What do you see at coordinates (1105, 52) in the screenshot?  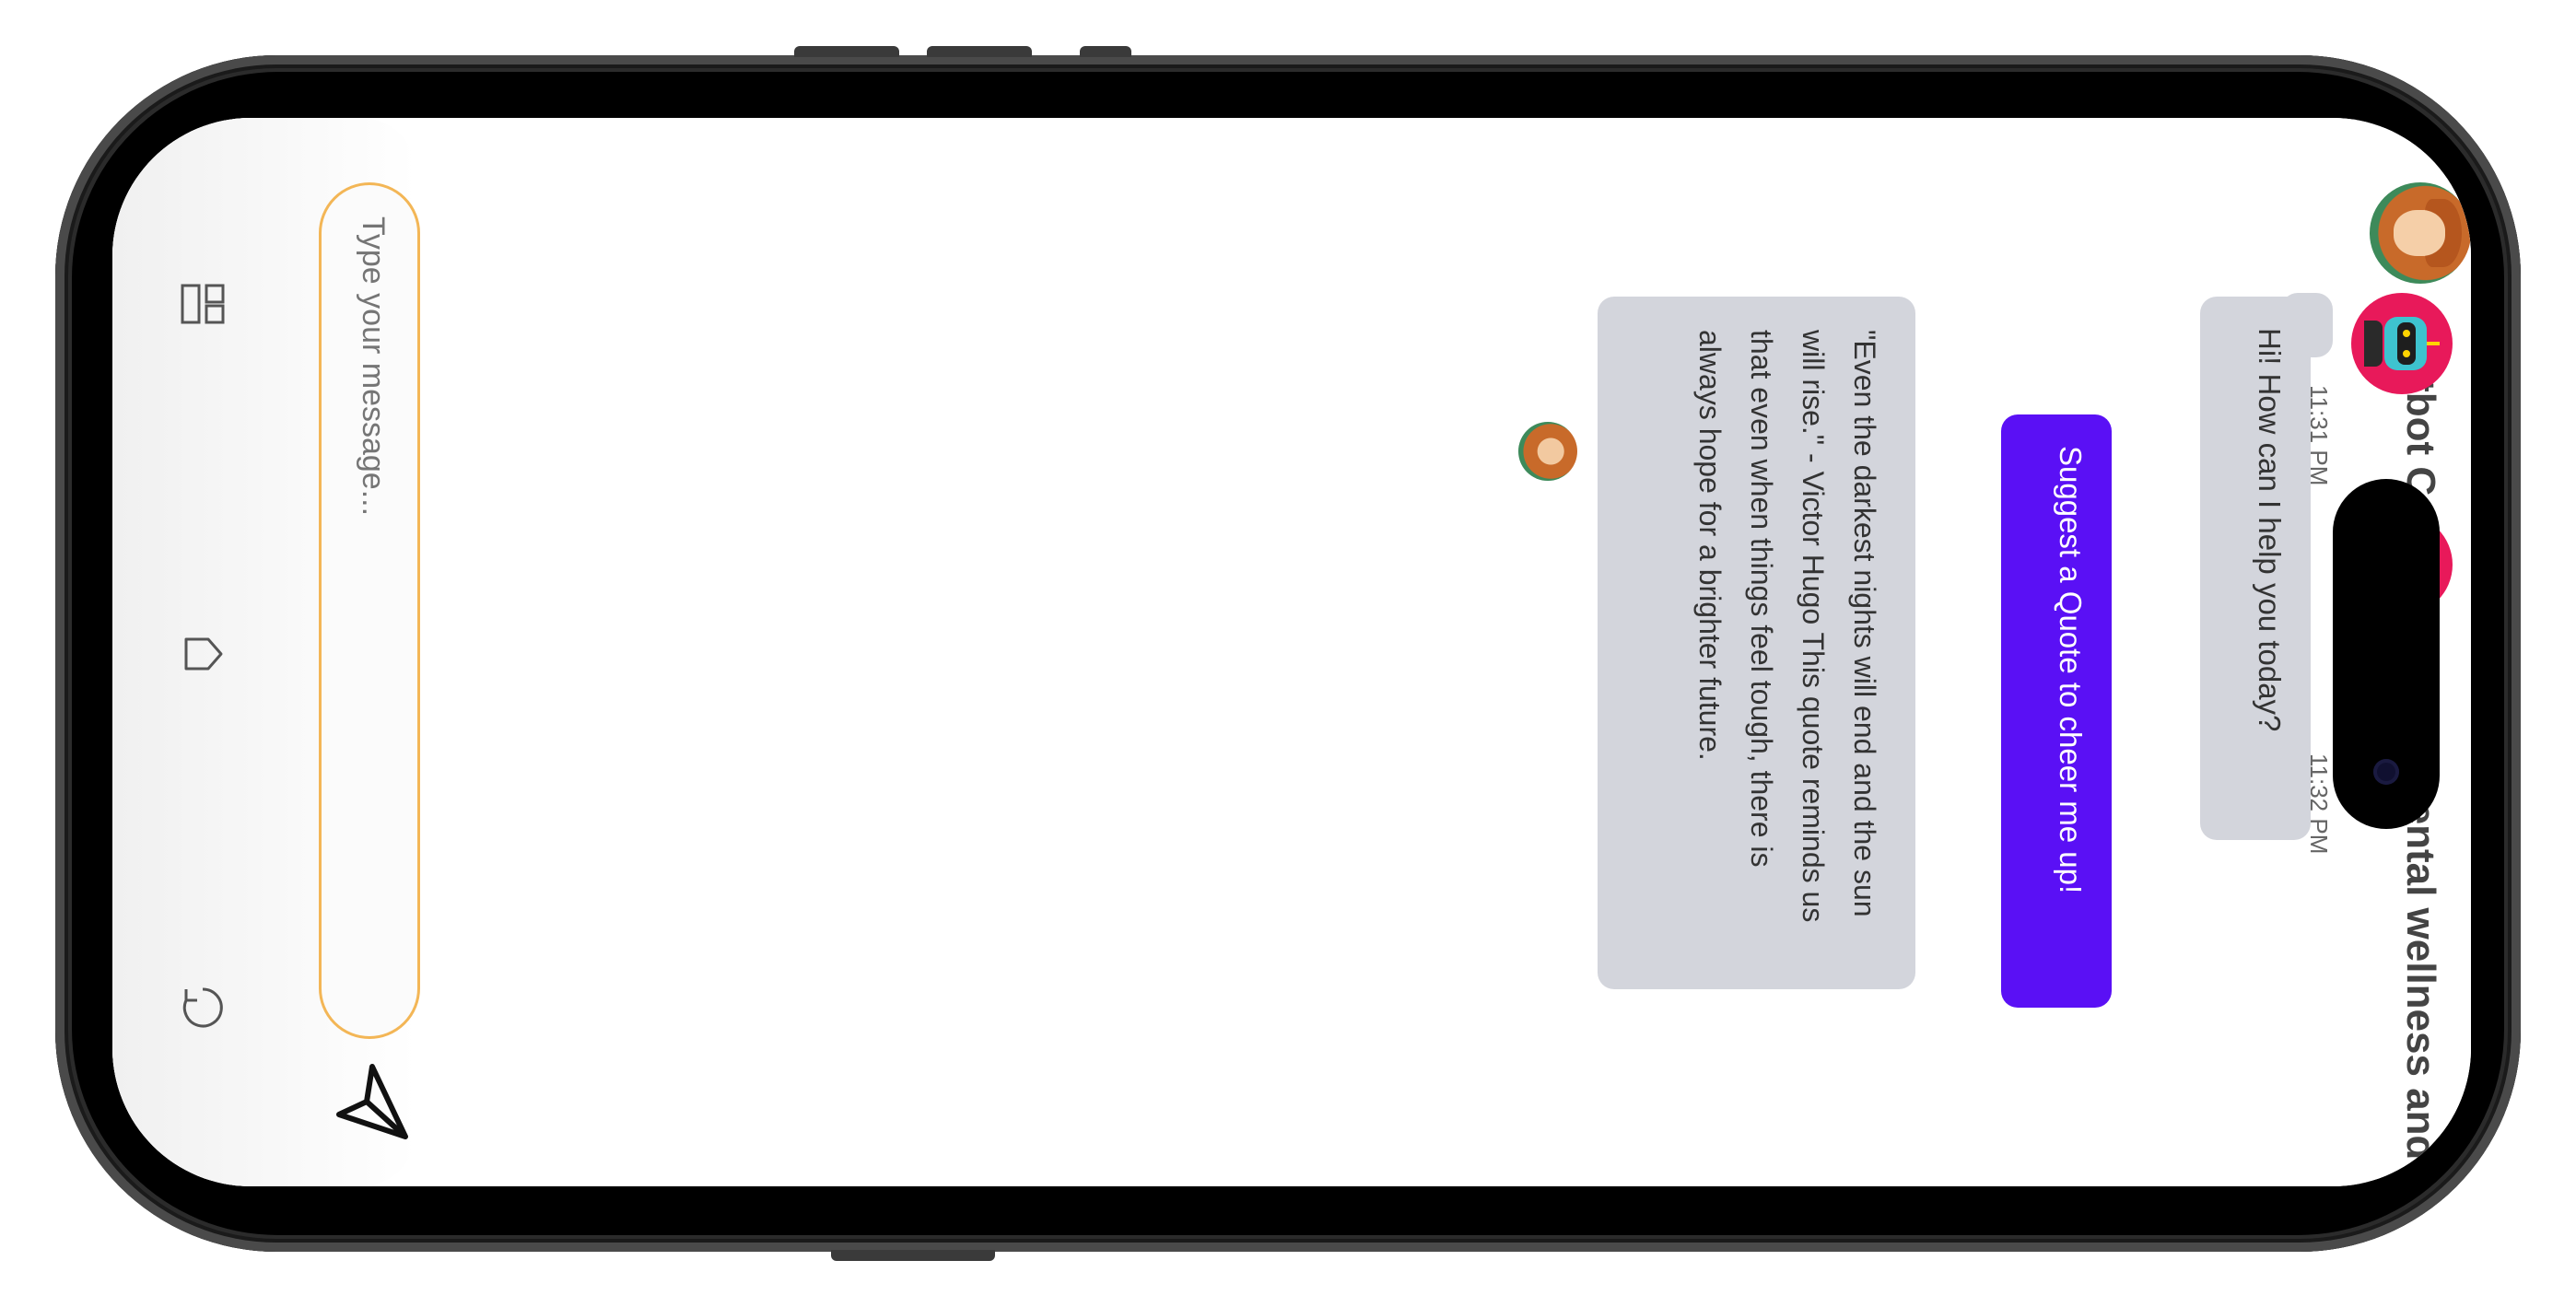 I see `action-button` at bounding box center [1105, 52].